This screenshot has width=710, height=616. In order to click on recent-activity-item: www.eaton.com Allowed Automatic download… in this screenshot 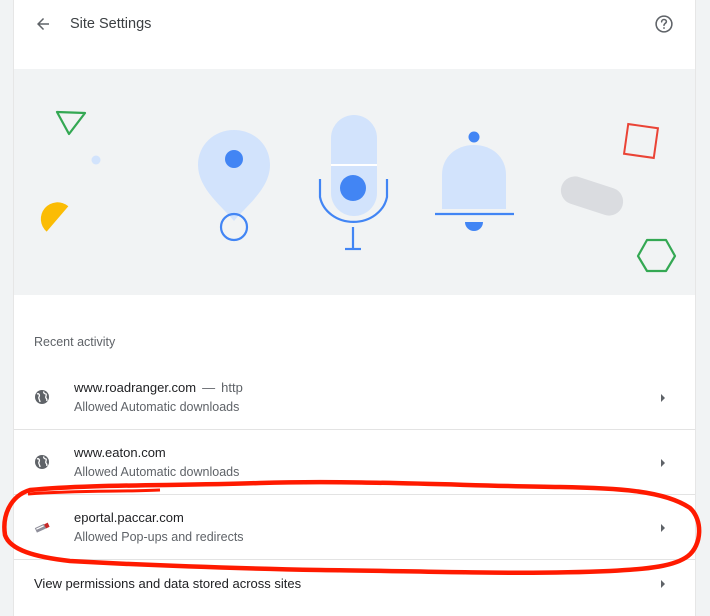, I will do `click(354, 463)`.